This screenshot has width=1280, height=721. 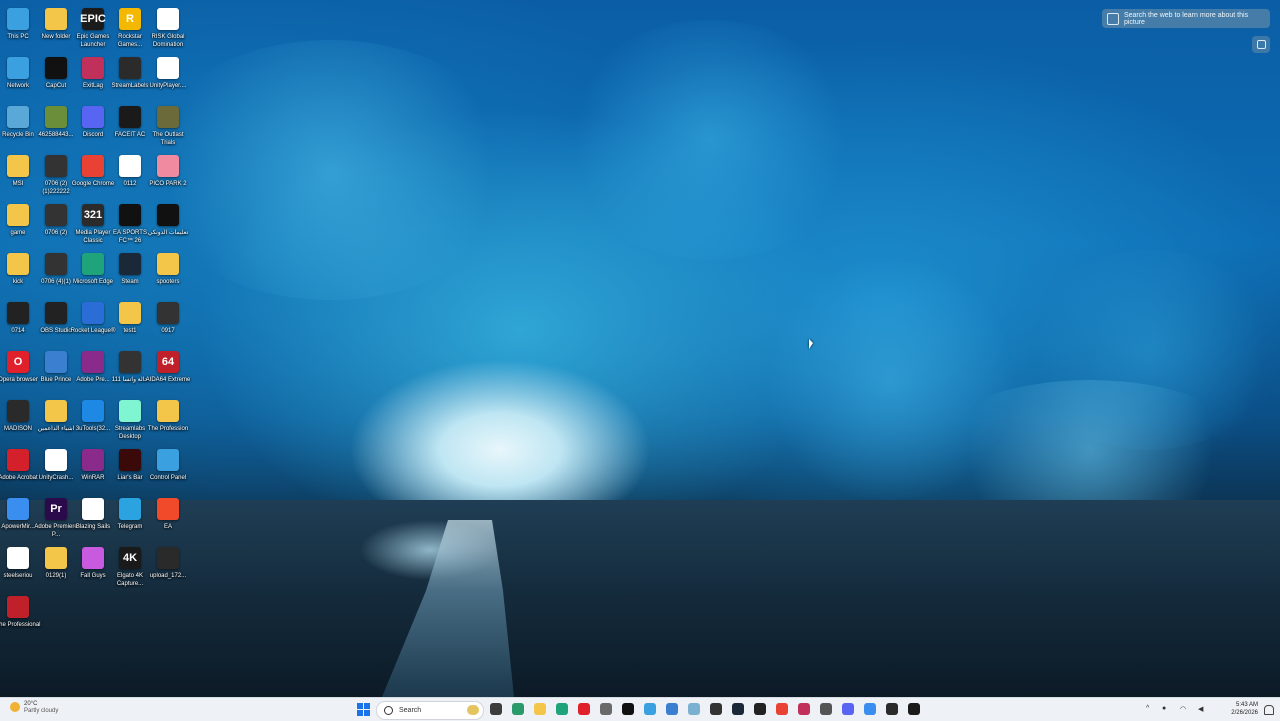 I want to click on desktop-icon: kick, so click(x=18, y=267).